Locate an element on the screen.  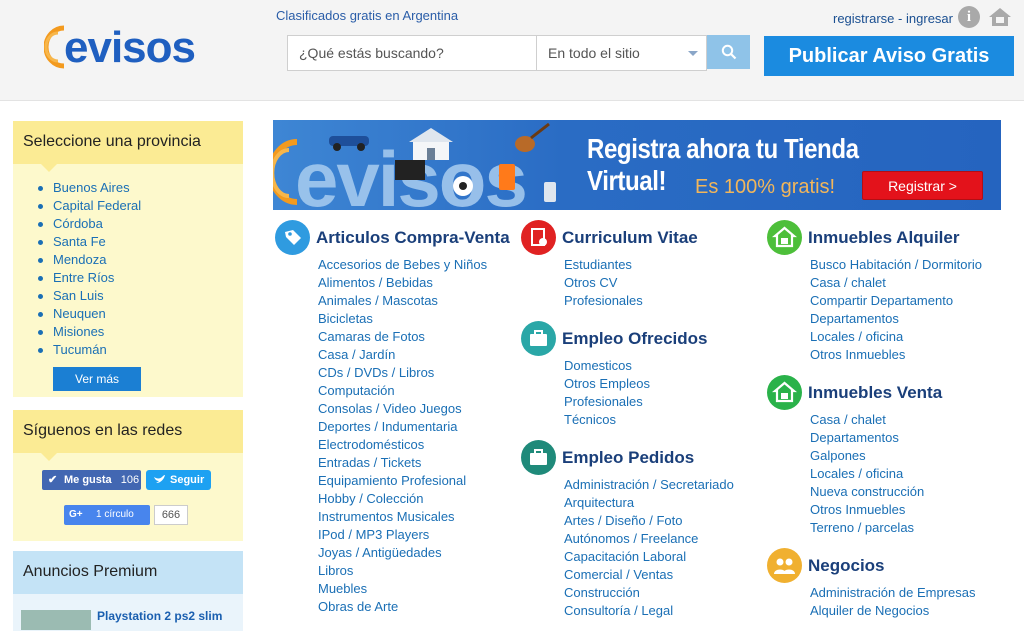
province-item: Neuquen is located at coordinates (140, 315).